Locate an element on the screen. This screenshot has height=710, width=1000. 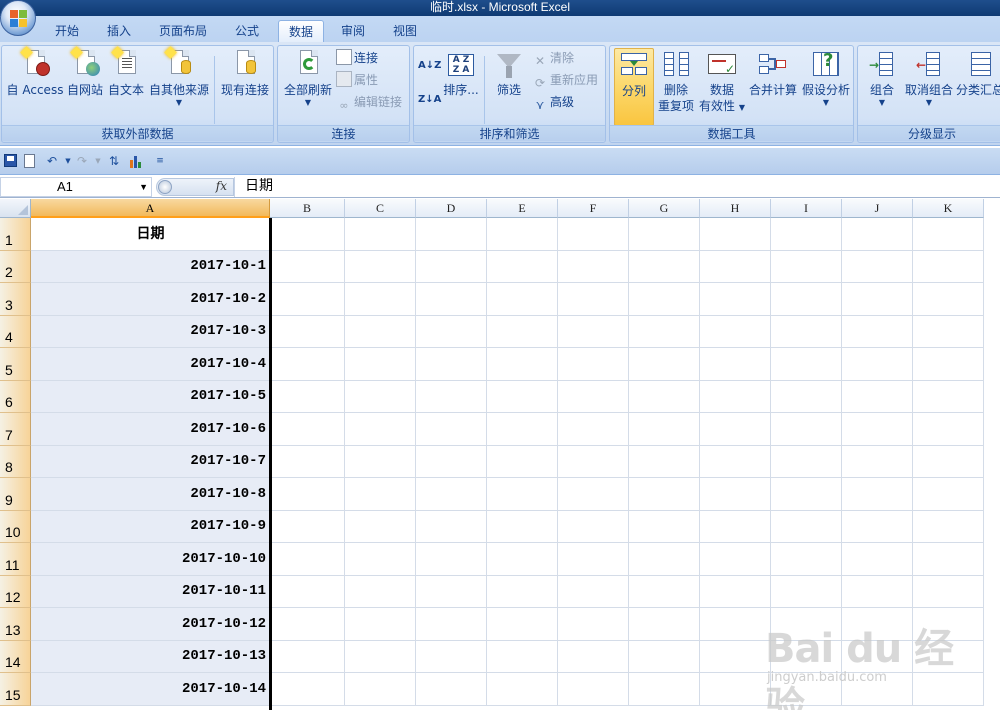
save-icon is located at coordinates (11, 161).